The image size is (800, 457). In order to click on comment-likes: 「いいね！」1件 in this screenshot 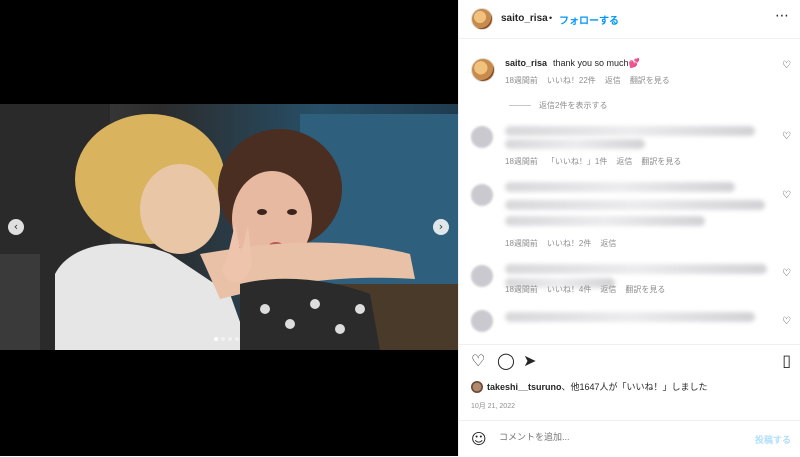, I will do `click(577, 161)`.